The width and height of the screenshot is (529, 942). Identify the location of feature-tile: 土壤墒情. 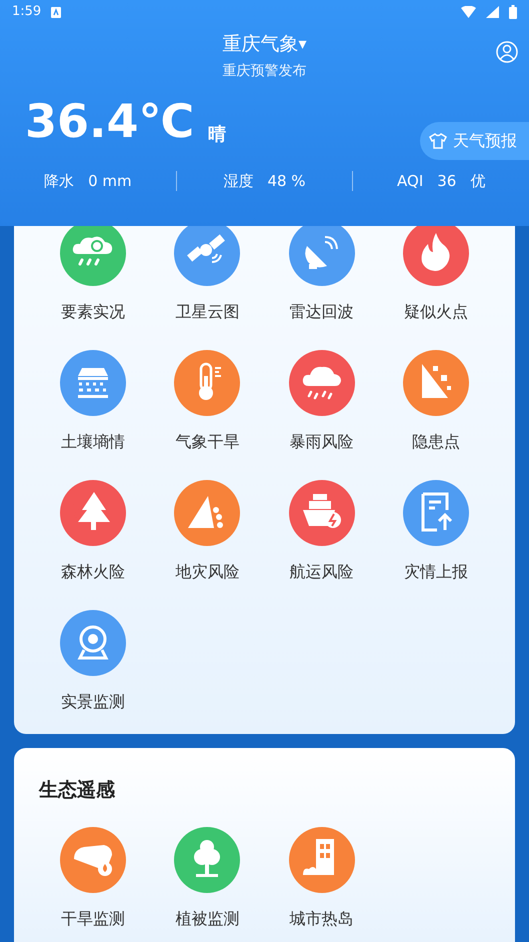
(93, 412).